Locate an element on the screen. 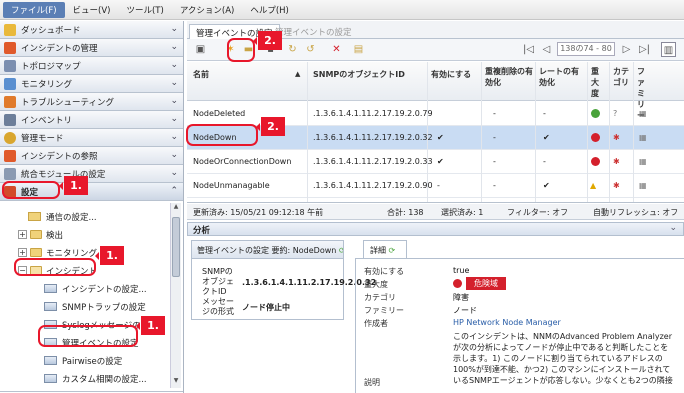  cell-oid: .1.3.6.1.4.1.11.2.17.19.2.0.79 is located at coordinates (373, 113).